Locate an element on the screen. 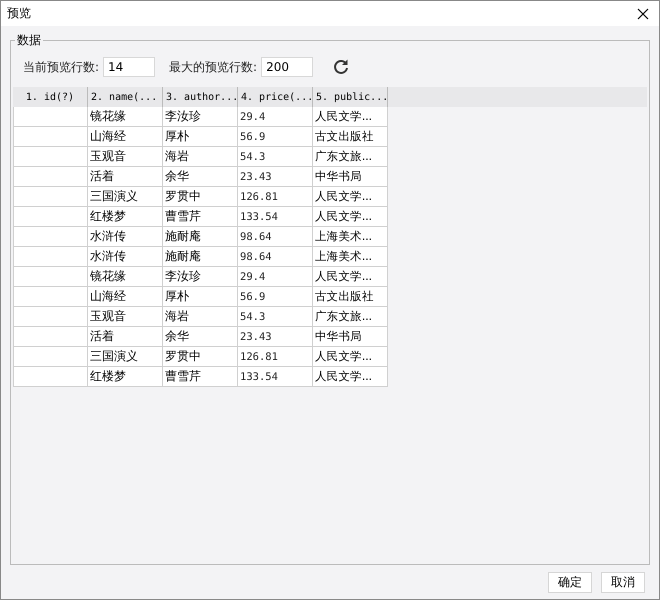  group-title: 数据 is located at coordinates (29, 40).